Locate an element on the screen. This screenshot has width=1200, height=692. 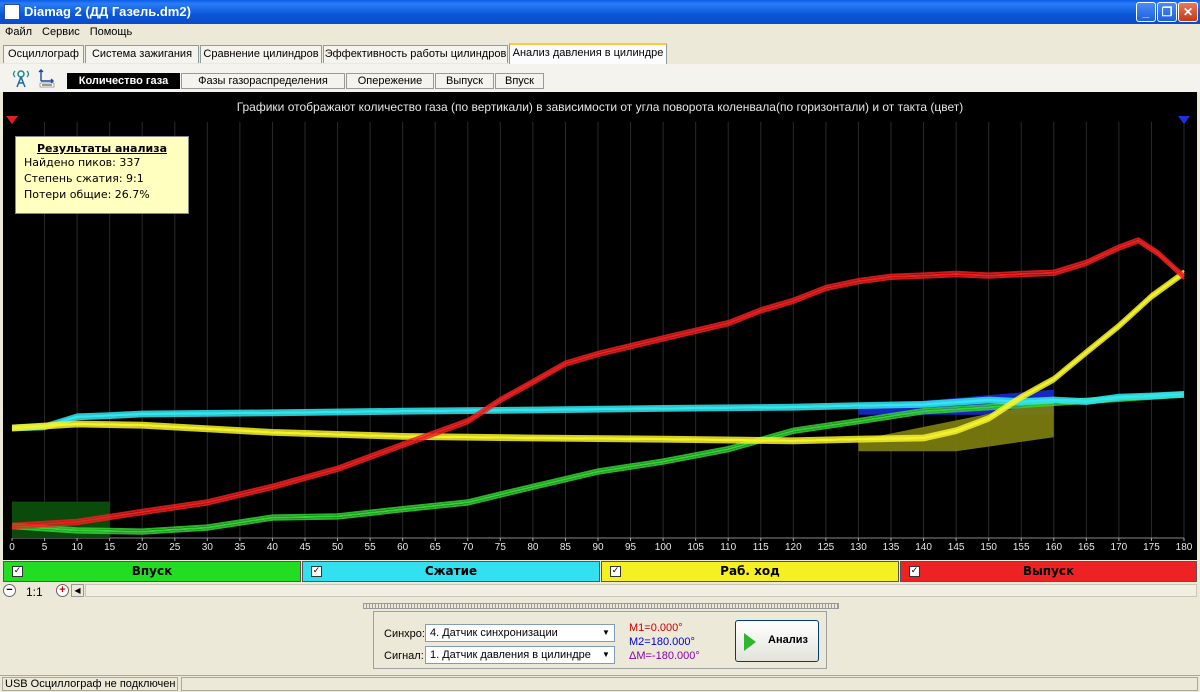
x-tick-label: 140 is located at coordinates (923, 547).